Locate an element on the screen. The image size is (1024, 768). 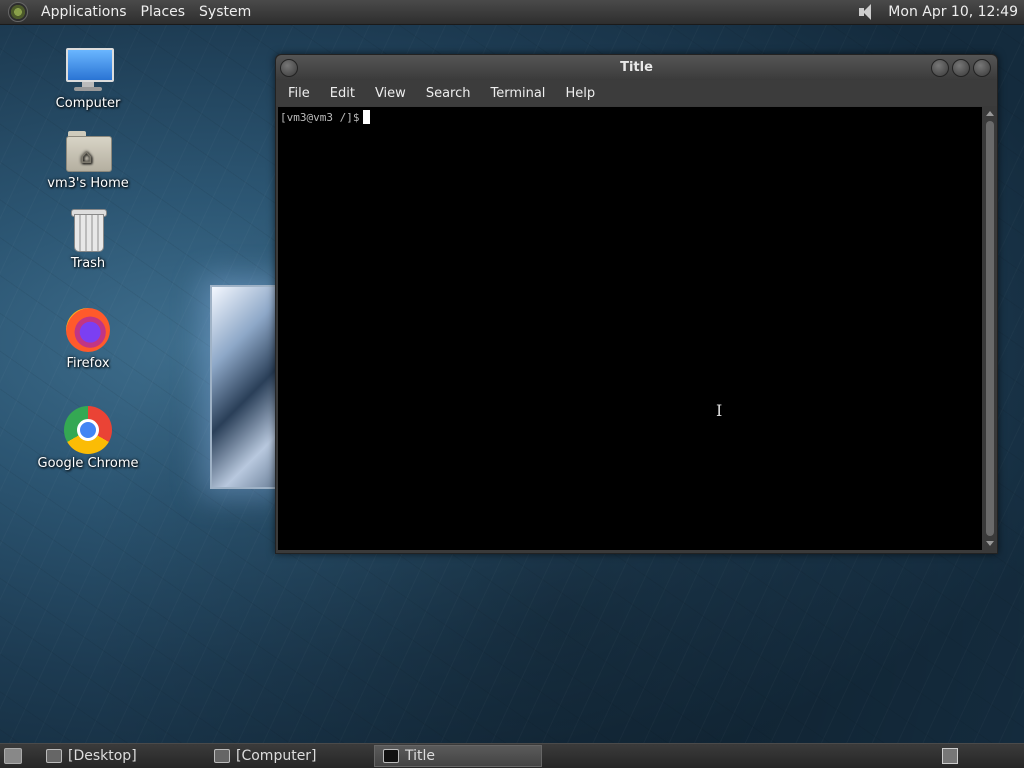
desktop-icon-trash: Trash is located at coordinates (88, 238).